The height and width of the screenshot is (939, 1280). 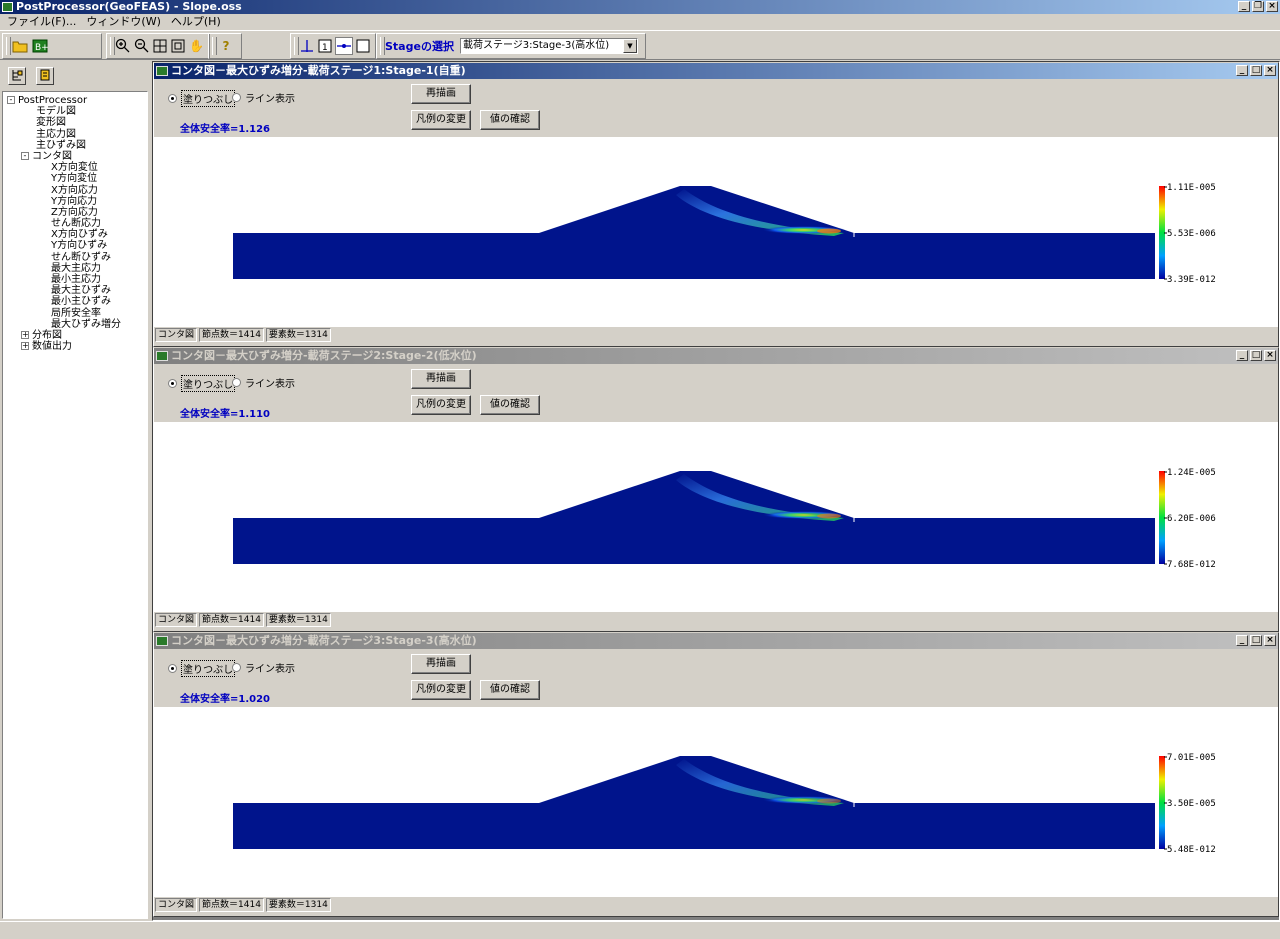 What do you see at coordinates (1191, 758) in the screenshot?
I see `legend-label: 7.01E-005` at bounding box center [1191, 758].